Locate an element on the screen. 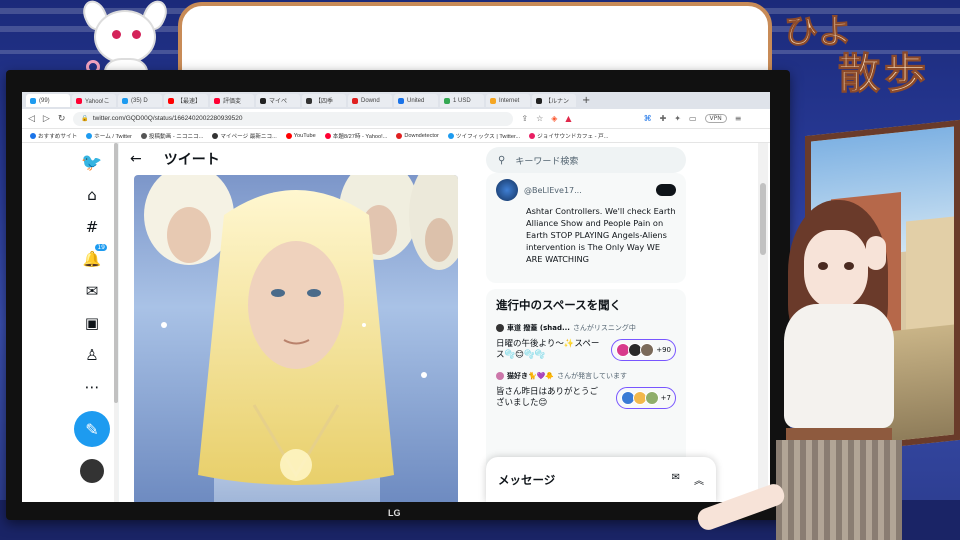 The image size is (960, 540). browser-tab: Internet is located at coordinates (508, 100).